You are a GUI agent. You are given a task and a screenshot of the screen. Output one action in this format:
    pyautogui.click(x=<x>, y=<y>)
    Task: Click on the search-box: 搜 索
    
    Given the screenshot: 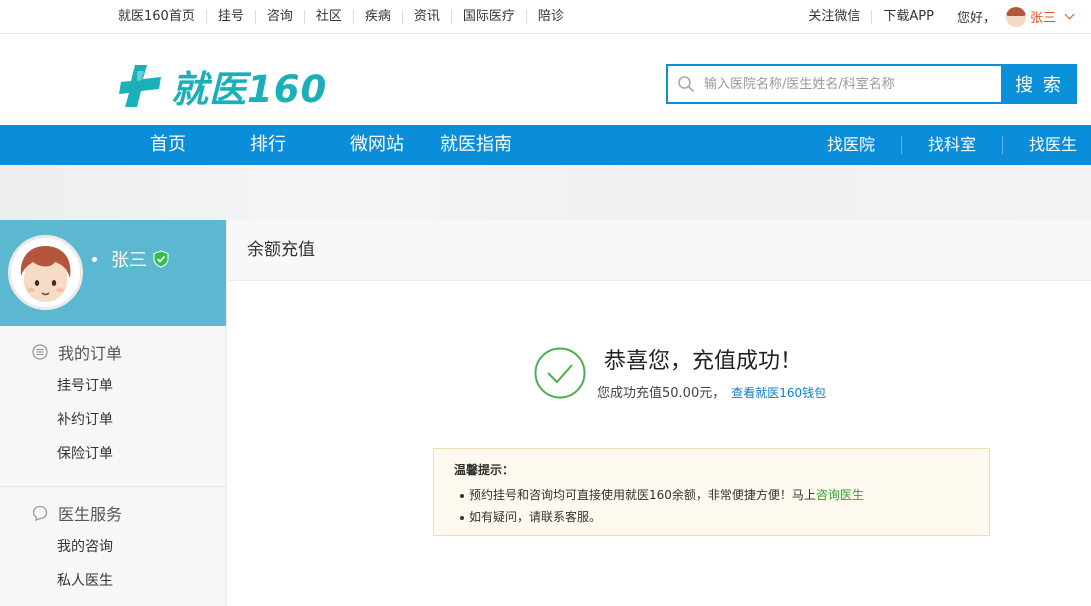 What is the action you would take?
    pyautogui.click(x=871, y=84)
    